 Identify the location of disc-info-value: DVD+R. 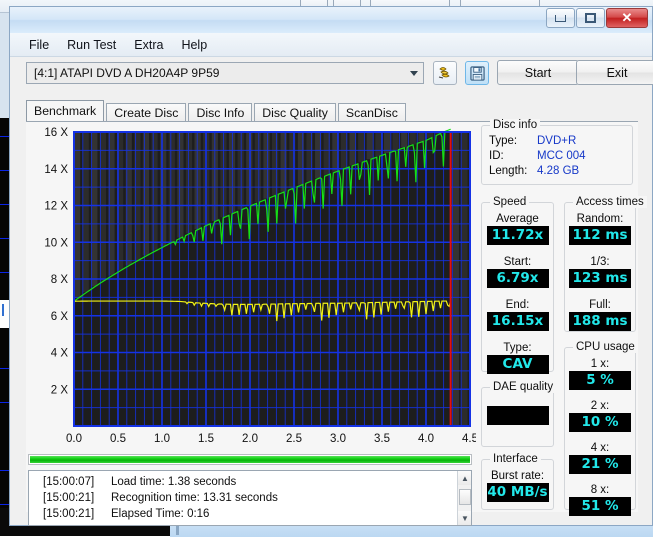
(557, 141).